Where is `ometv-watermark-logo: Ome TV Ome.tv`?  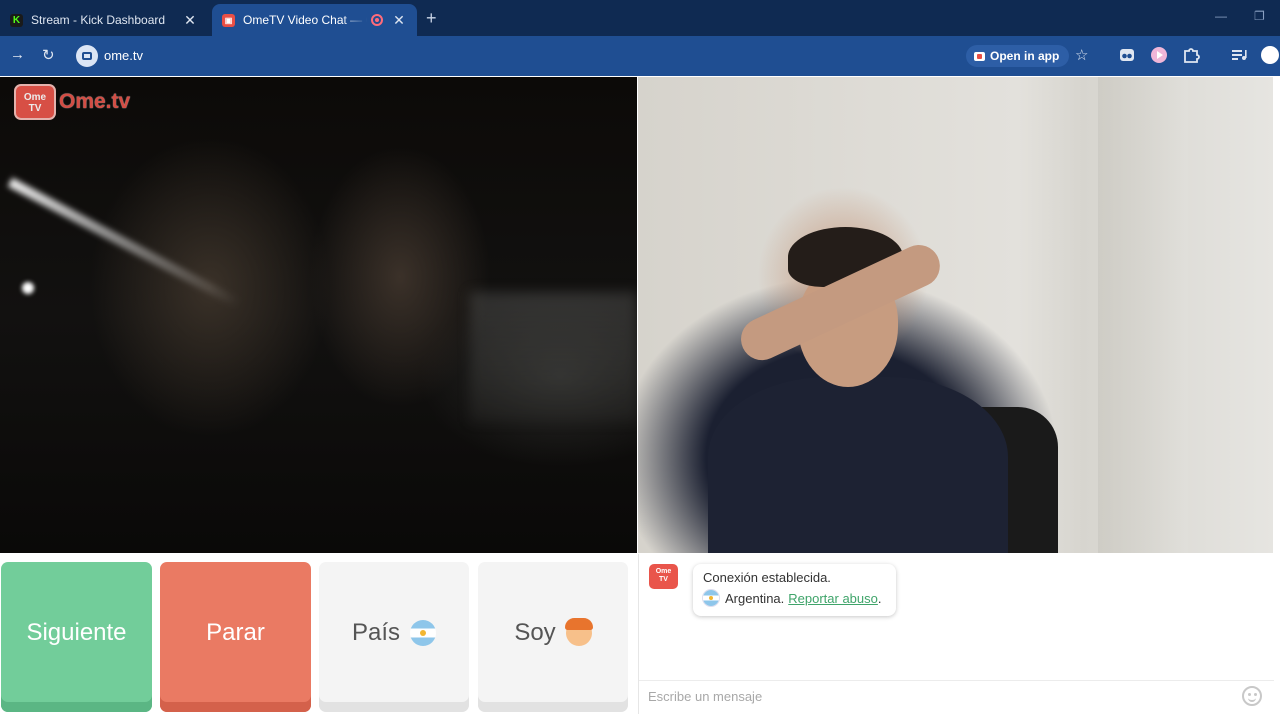 ometv-watermark-logo: Ome TV Ome.tv is located at coordinates (72, 102).